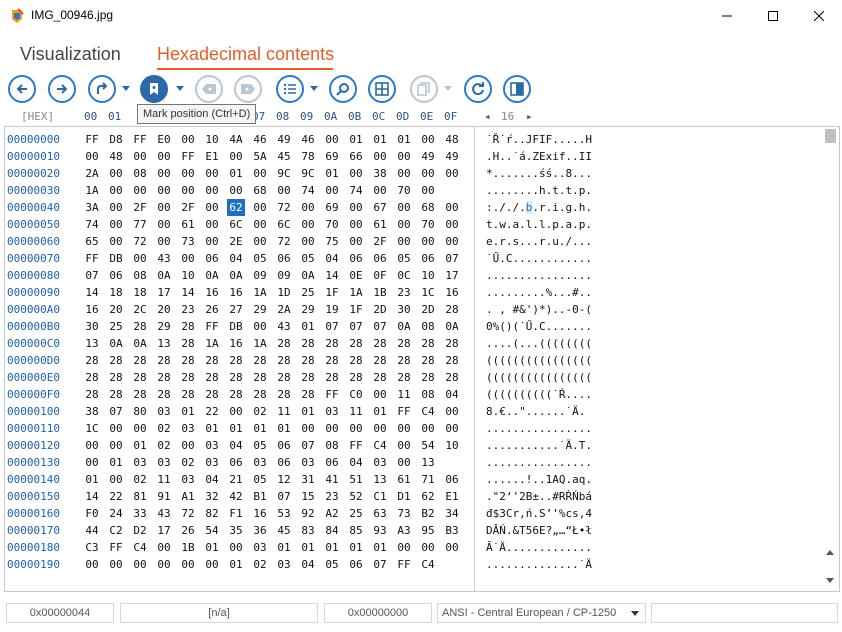 The height and width of the screenshot is (632, 842). I want to click on hex-byte: C0, so click(356, 394).